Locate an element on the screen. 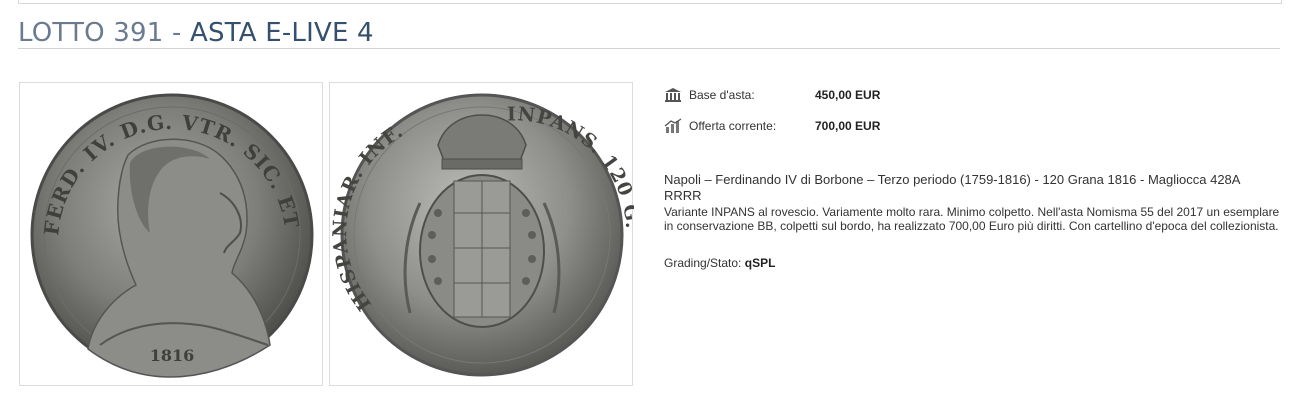 The height and width of the screenshot is (409, 1311). base-price-value: 450,00 EUR is located at coordinates (848, 95).